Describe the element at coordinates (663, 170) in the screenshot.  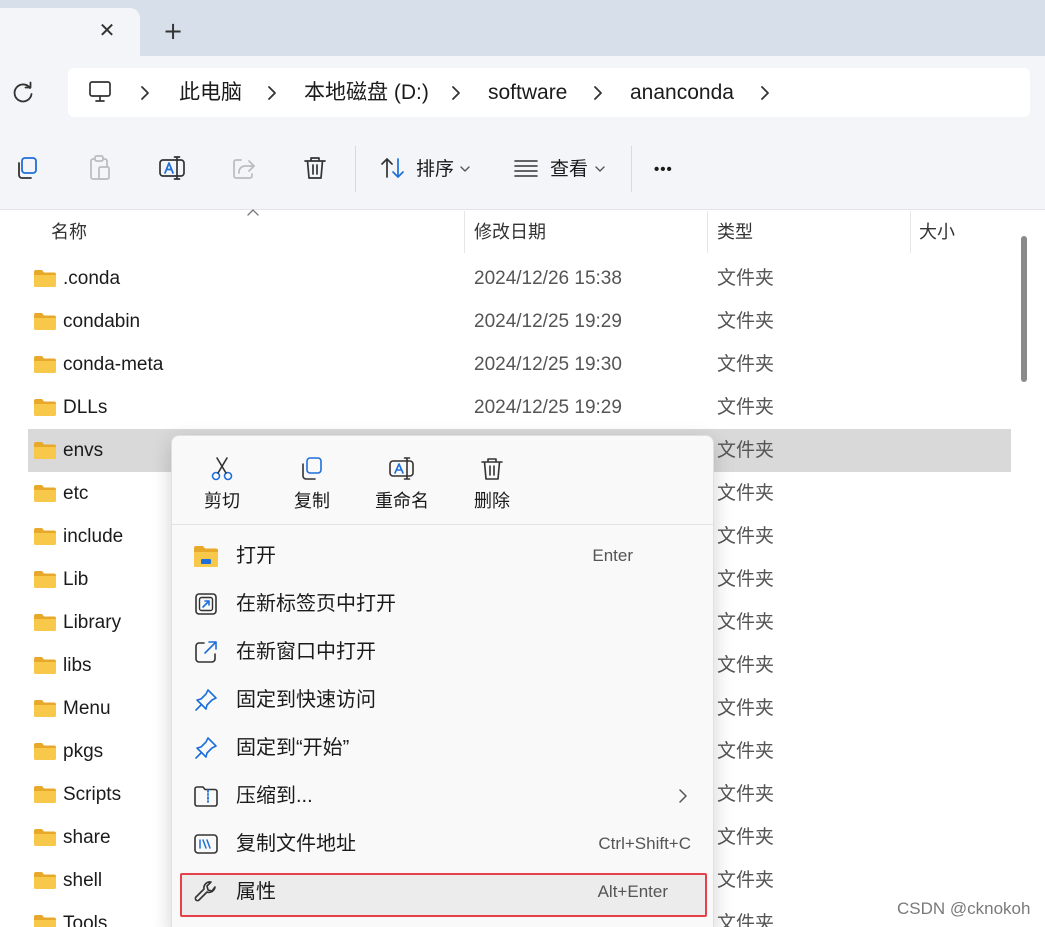
I see `more-options-button: •••` at that location.